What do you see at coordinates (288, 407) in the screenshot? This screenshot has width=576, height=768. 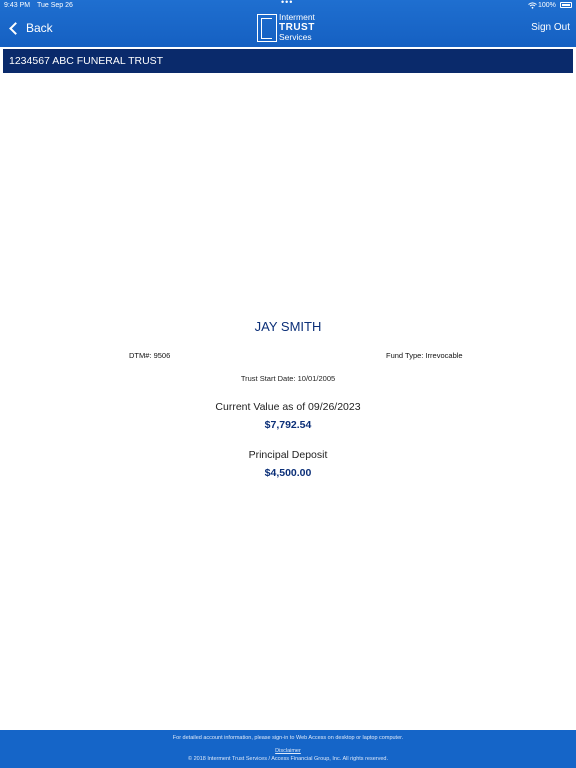 I see `current-value-label: Current Value as of 09/26/2023` at bounding box center [288, 407].